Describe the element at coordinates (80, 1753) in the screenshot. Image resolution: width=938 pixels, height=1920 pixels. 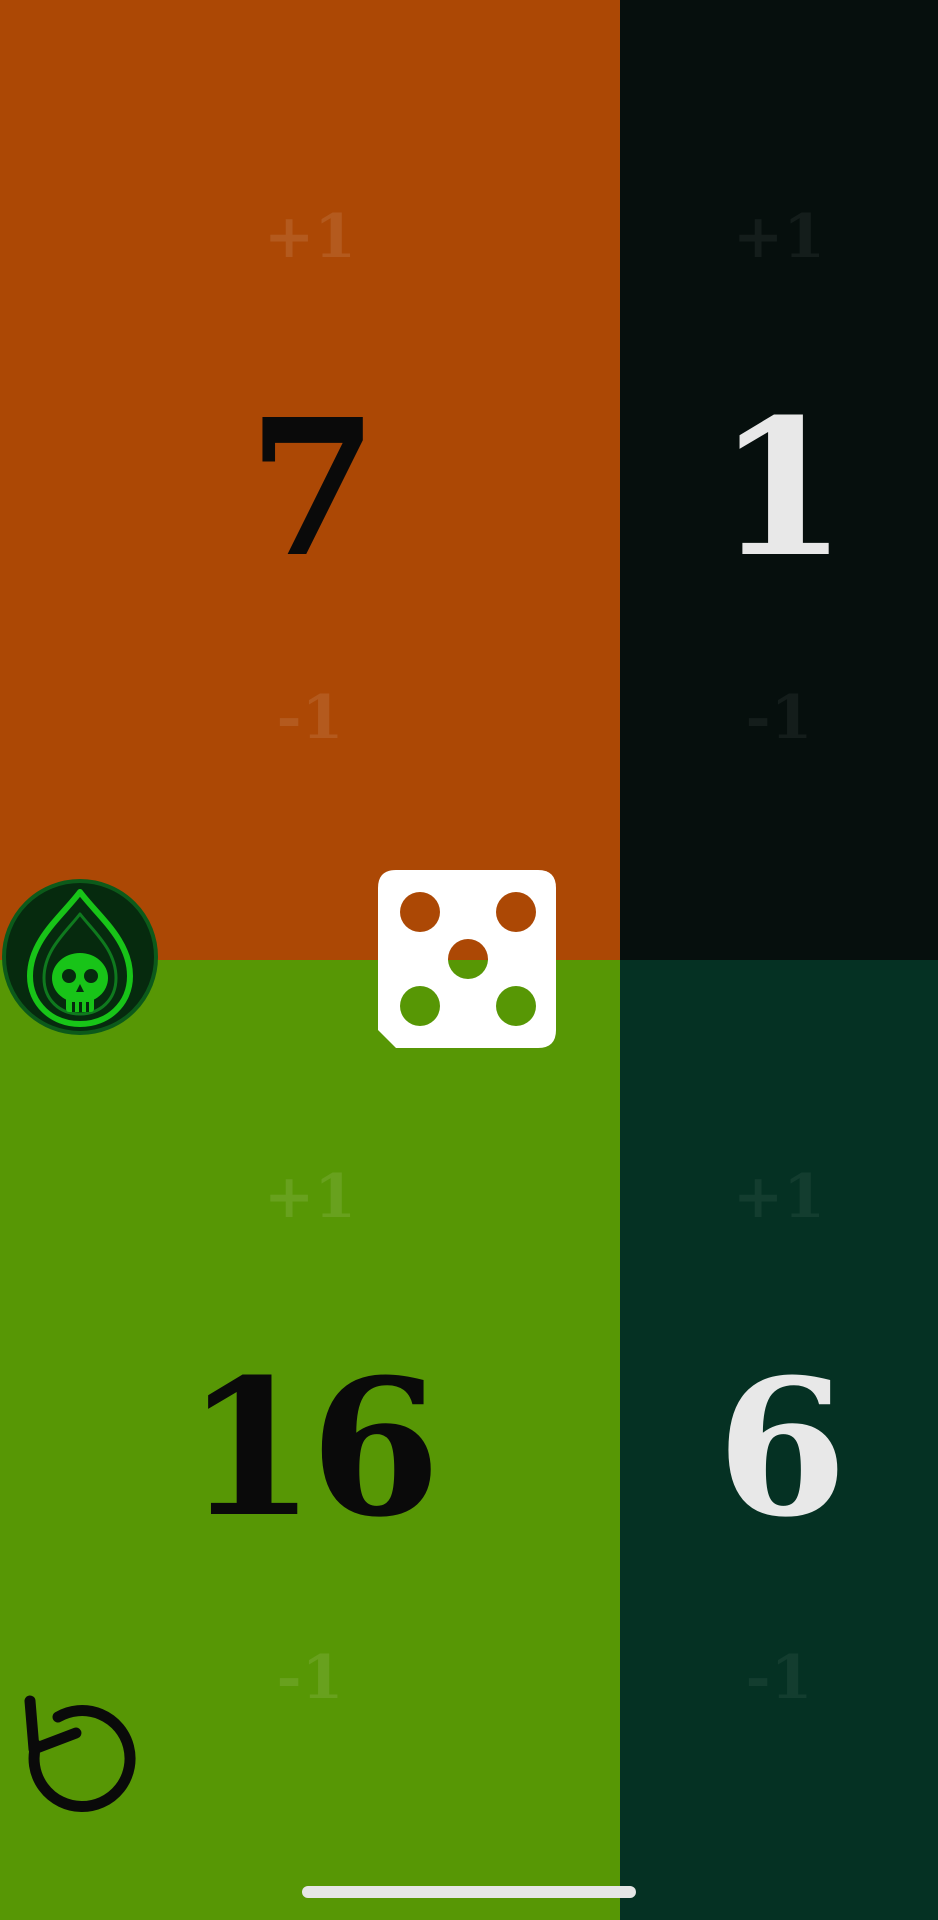
I see `reset-arrow-icon` at that location.